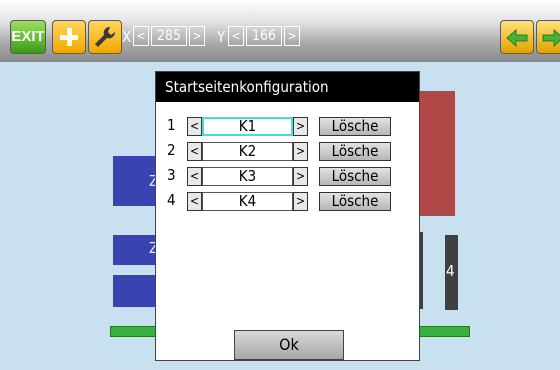  Describe the element at coordinates (127, 37) in the screenshot. I see `x-label: X` at that location.